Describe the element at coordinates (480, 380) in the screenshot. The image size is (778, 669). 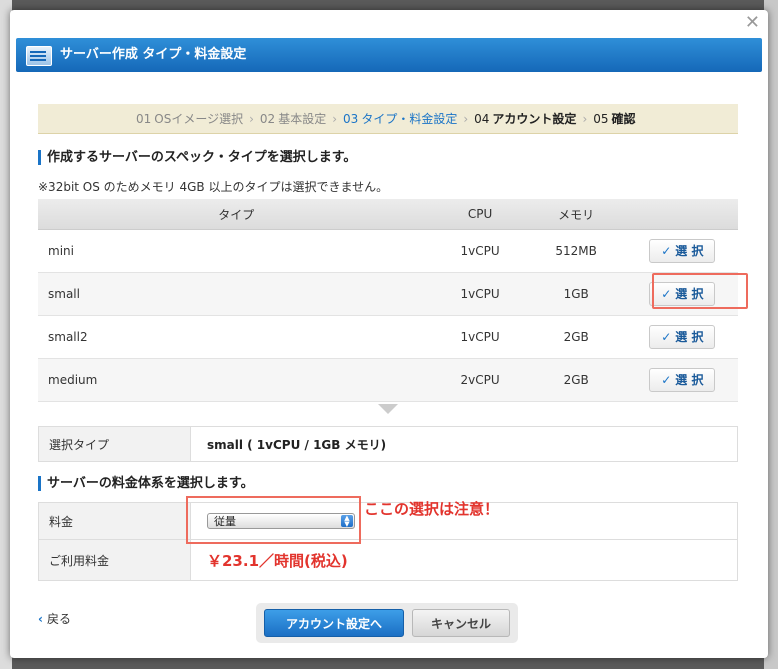
I see `row-cpu: 2vCPU` at that location.